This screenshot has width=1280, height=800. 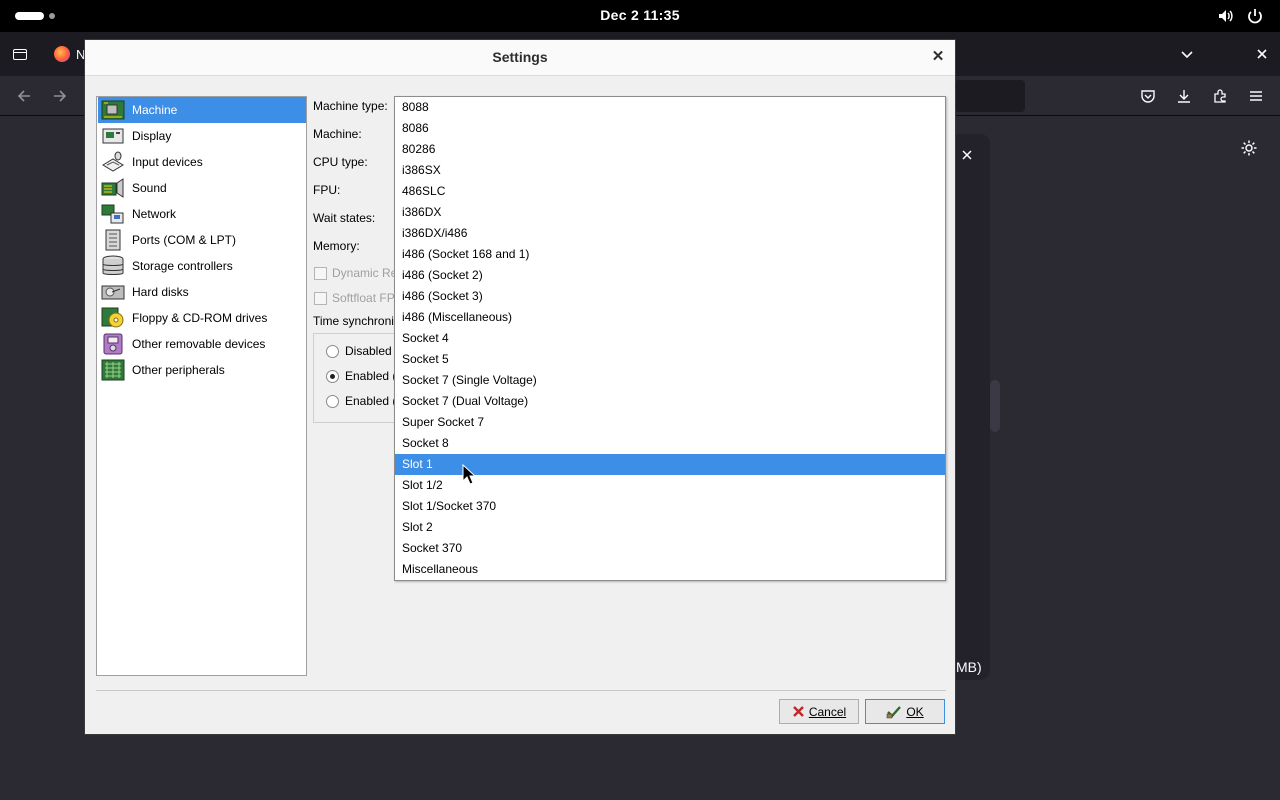 I want to click on list-item-highlighted: Slot 1, so click(x=670, y=464).